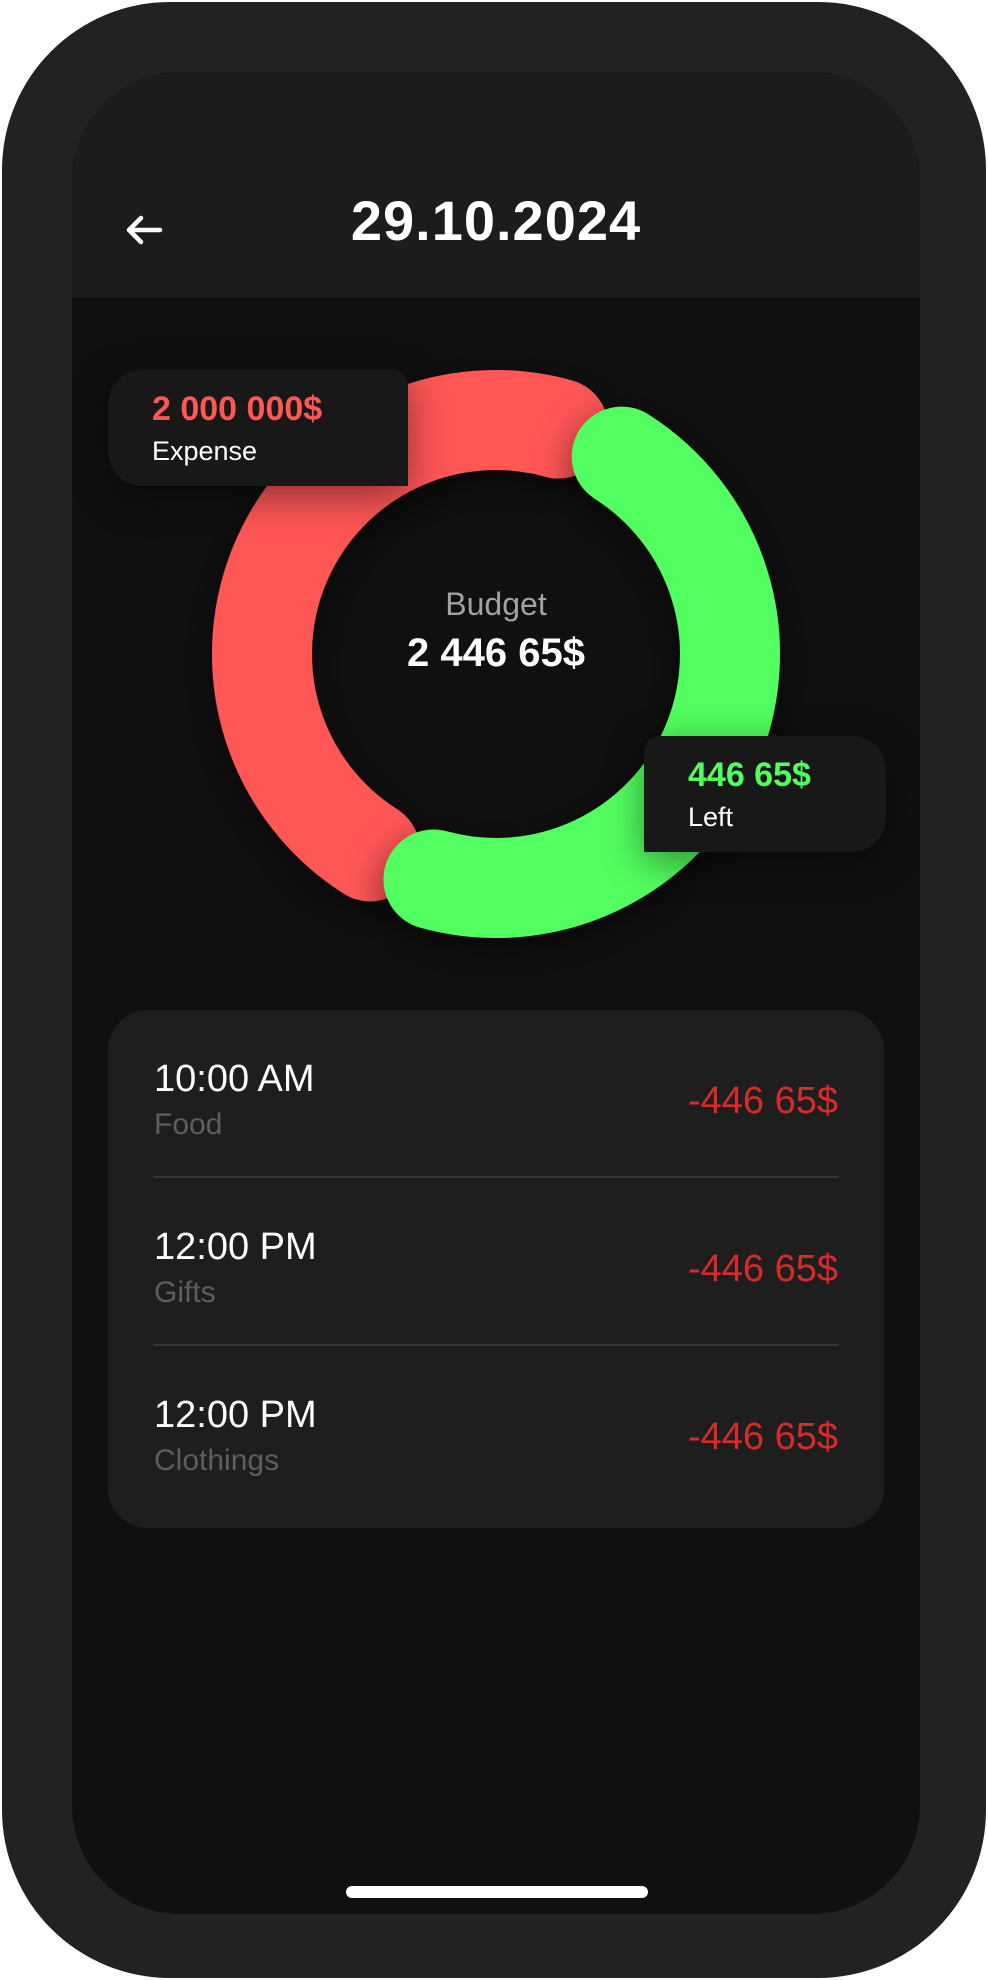  I want to click on transaction-category: Clothings, so click(217, 1460).